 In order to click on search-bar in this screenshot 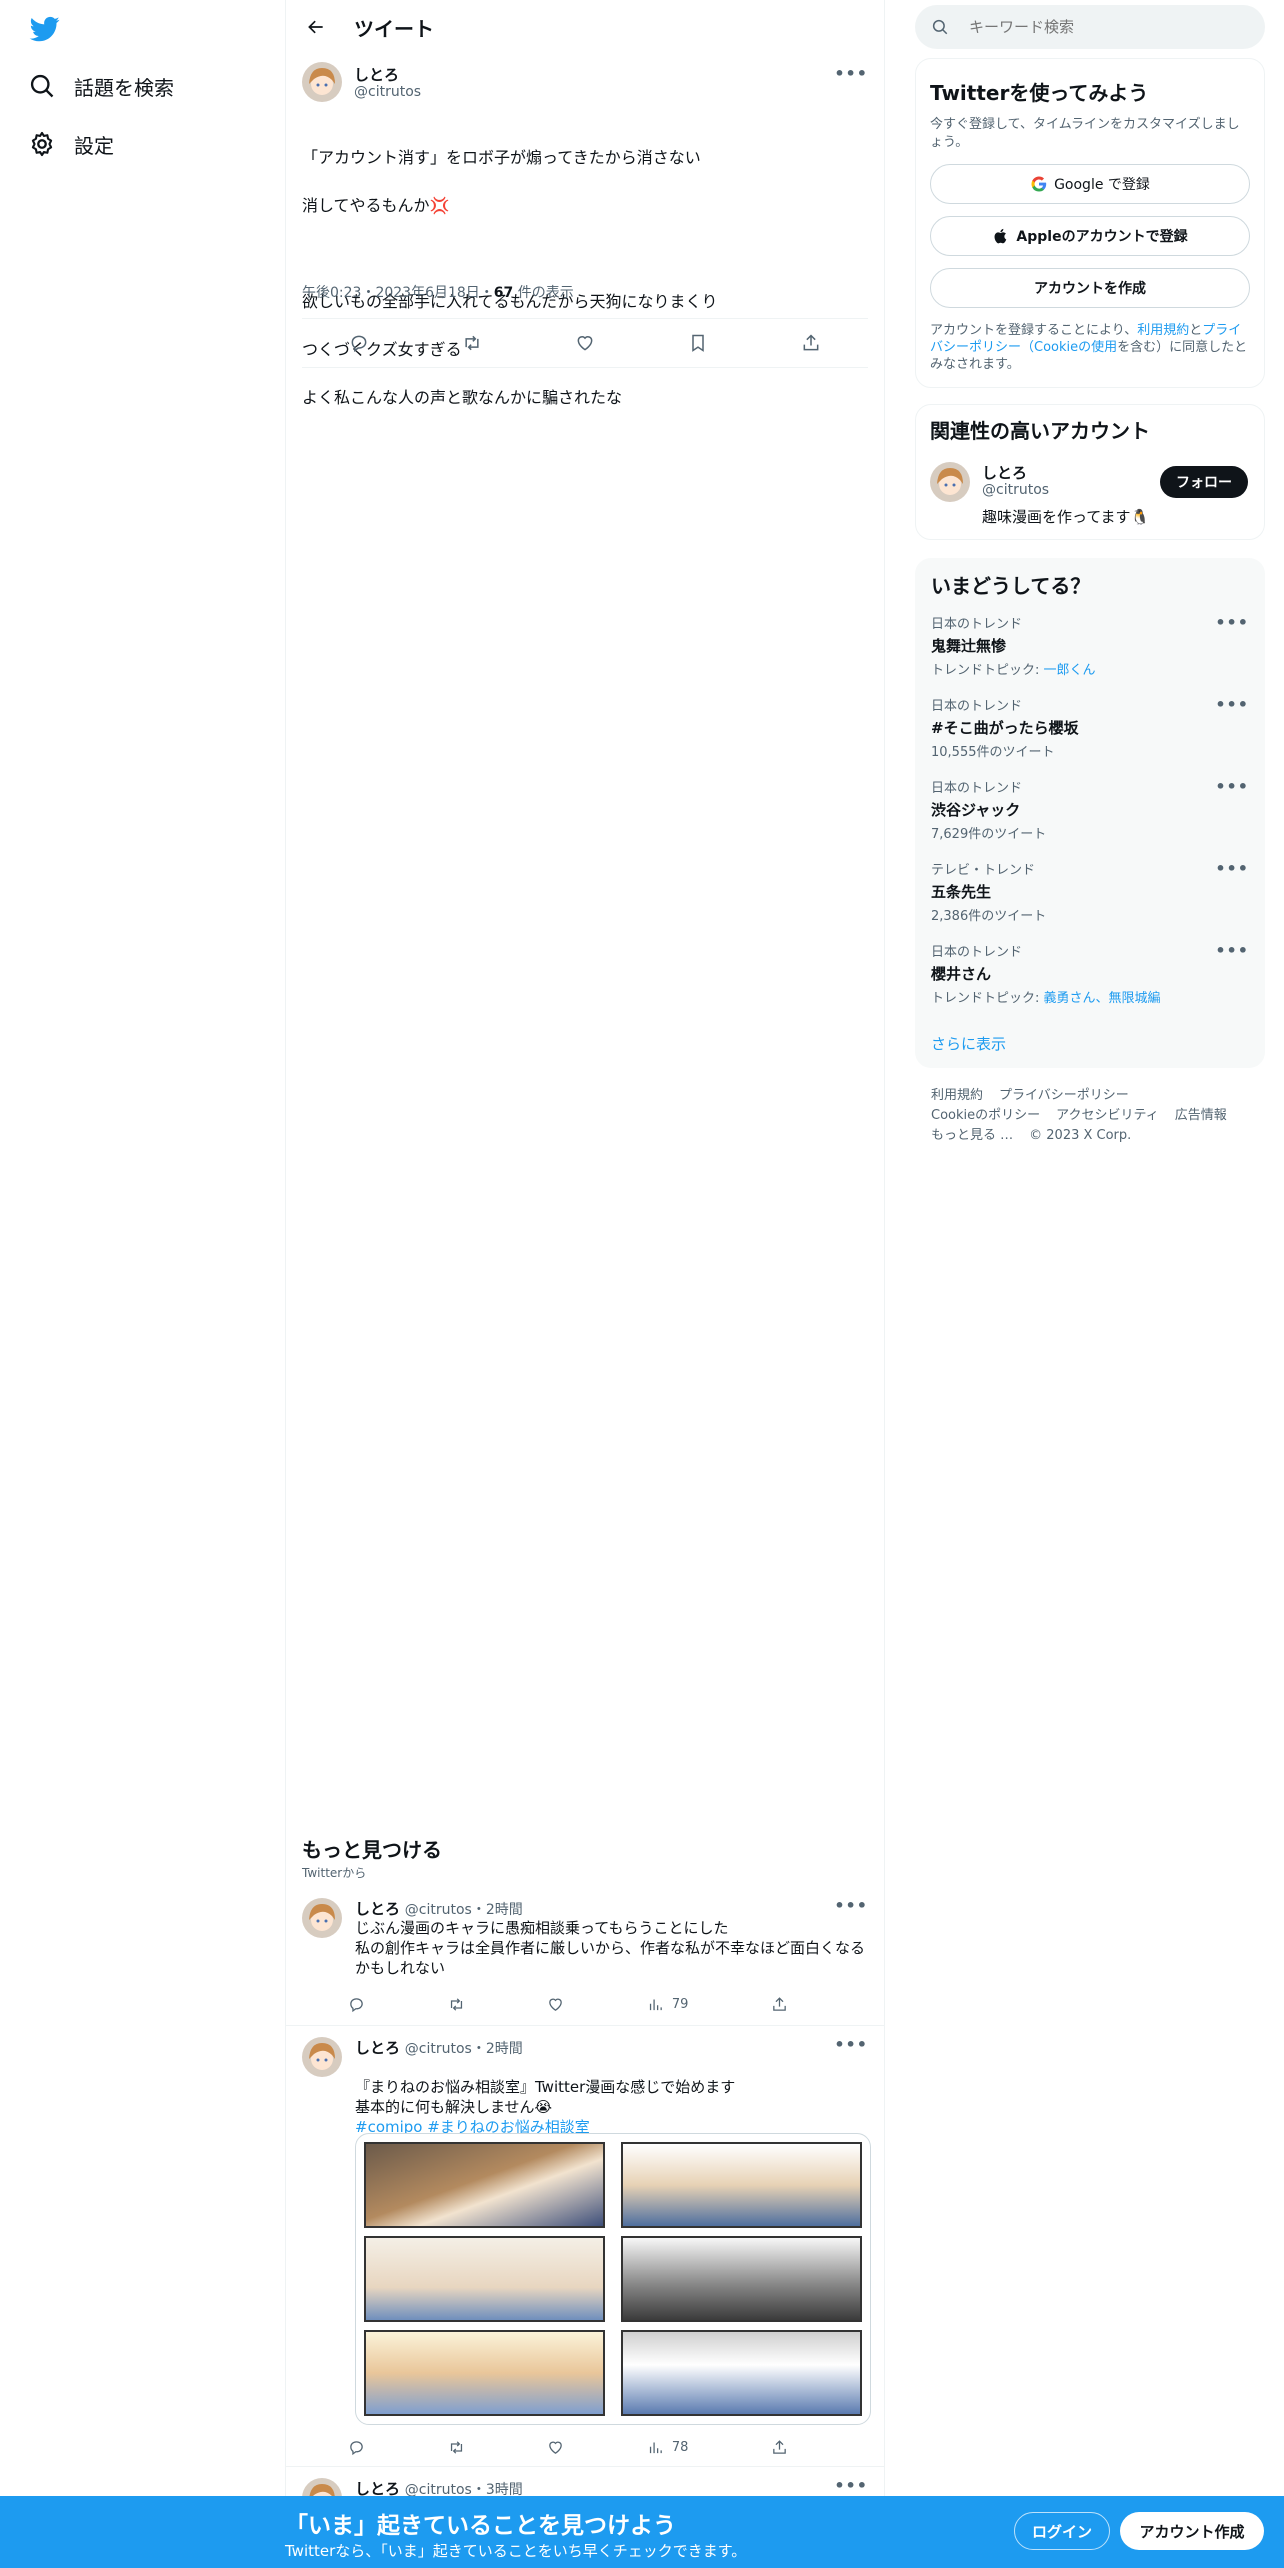, I will do `click(1090, 27)`.